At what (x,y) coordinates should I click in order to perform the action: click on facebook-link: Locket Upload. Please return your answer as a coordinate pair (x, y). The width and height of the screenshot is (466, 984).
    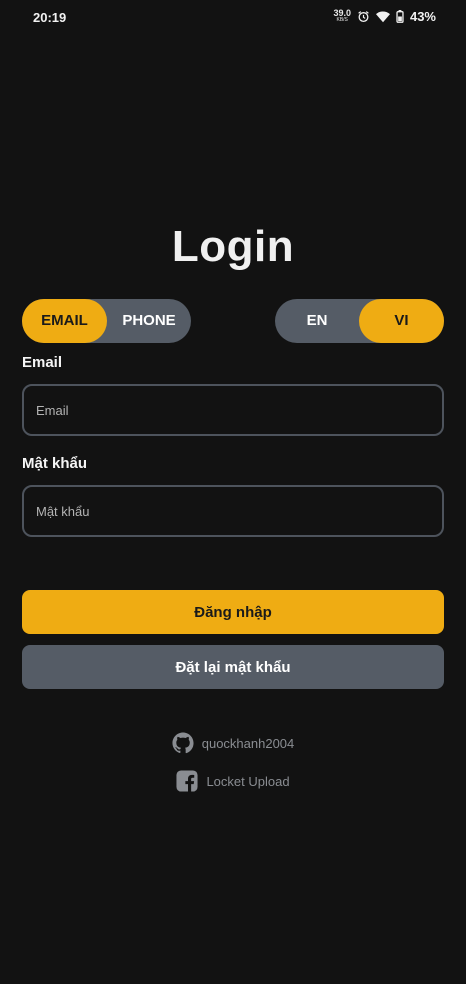
    Looking at the image, I should click on (233, 781).